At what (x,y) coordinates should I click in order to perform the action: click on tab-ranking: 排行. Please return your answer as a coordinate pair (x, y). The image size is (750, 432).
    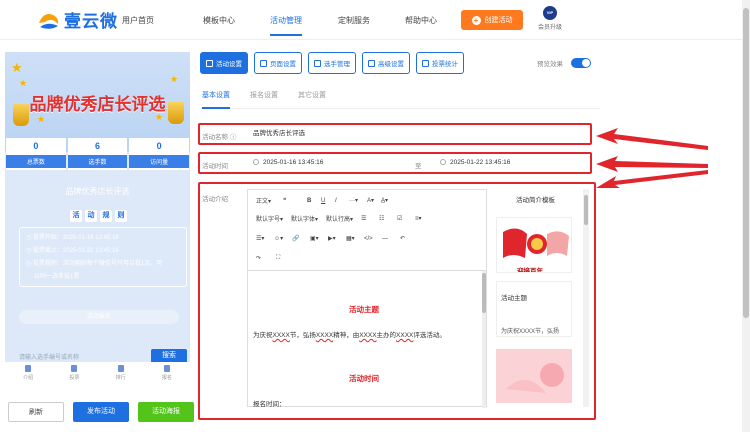
    Looking at the image, I should click on (121, 373).